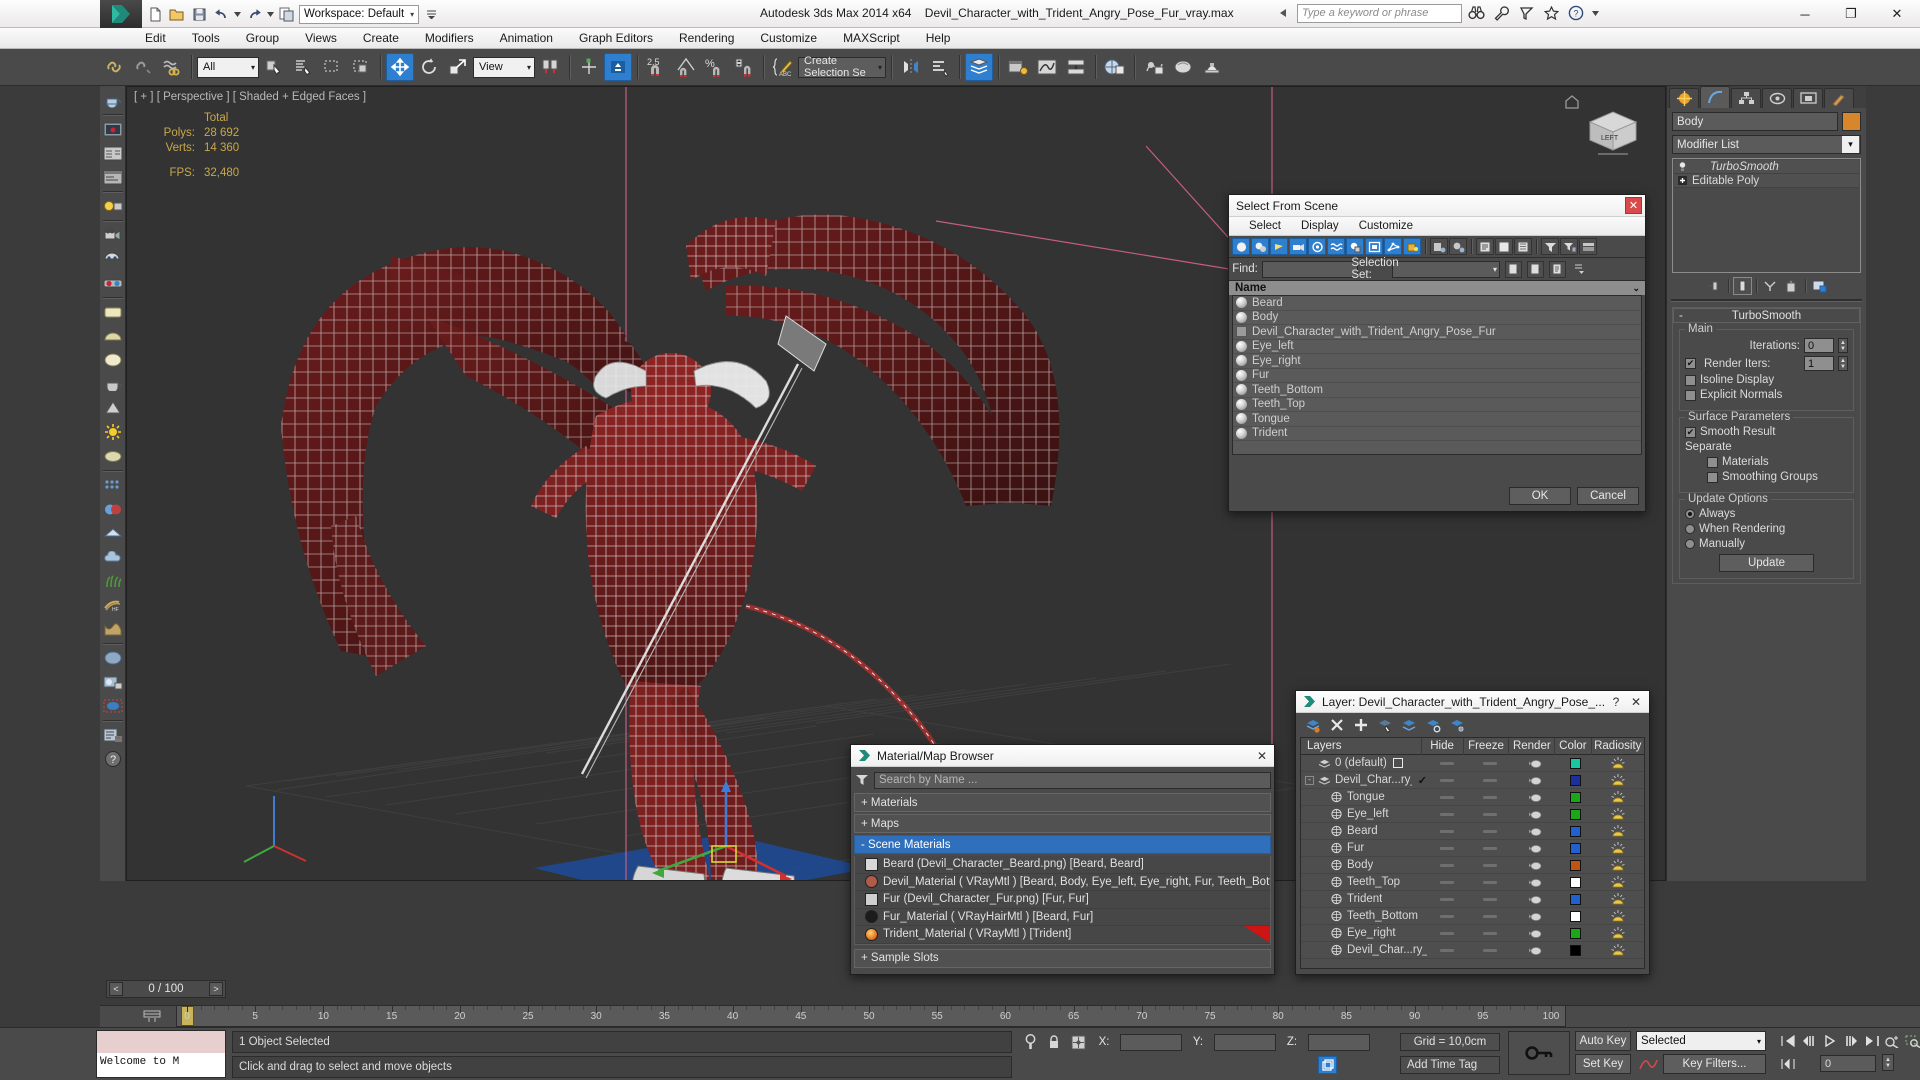 The height and width of the screenshot is (1080, 1920). Describe the element at coordinates (1364, 814) in the screenshot. I see `layer-name-cell: Eye_left` at that location.